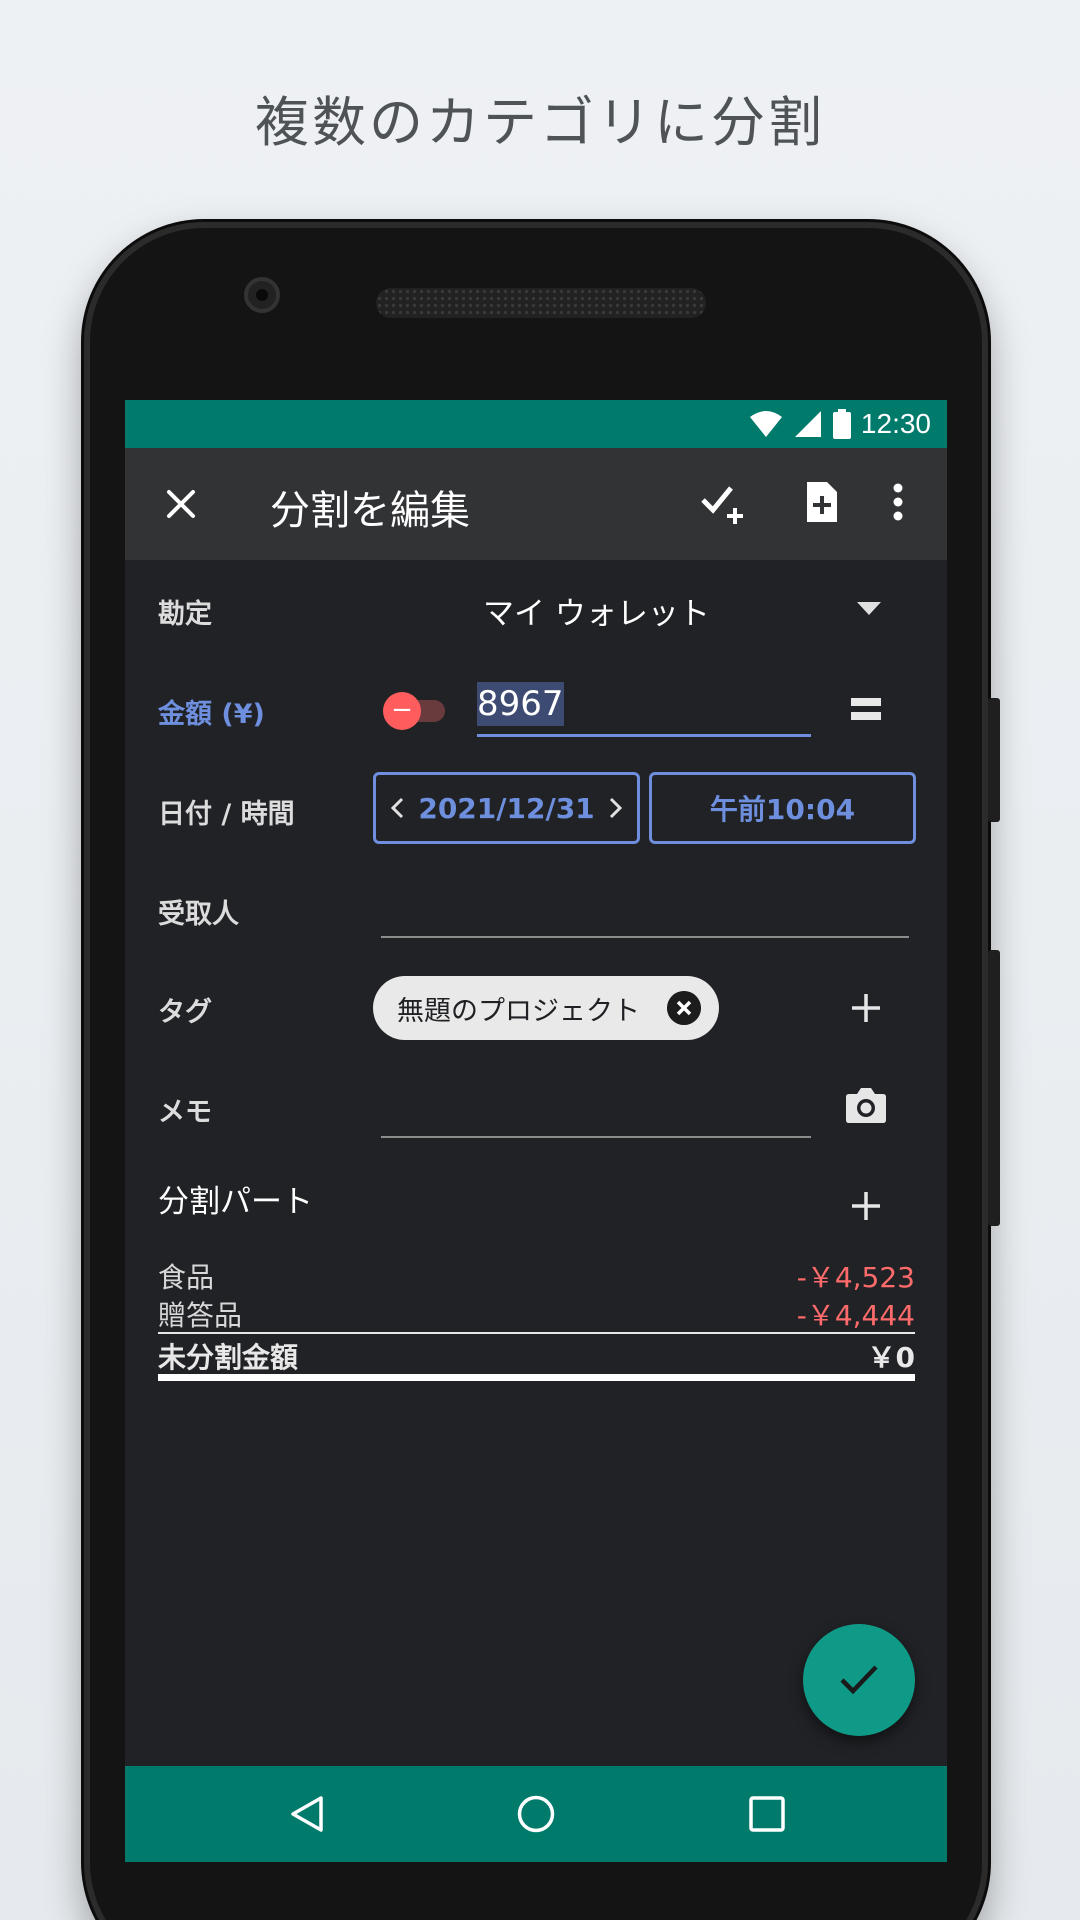 The image size is (1080, 1920). I want to click on add-tag-icon, so click(866, 1008).